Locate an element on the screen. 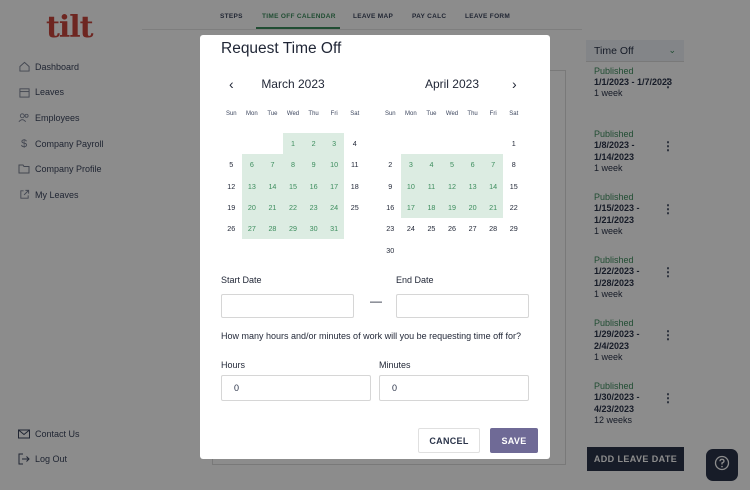 Image resolution: width=750 pixels, height=490 pixels. calendar-week: 16 17 18 19 20 21 22 is located at coordinates (452, 207).